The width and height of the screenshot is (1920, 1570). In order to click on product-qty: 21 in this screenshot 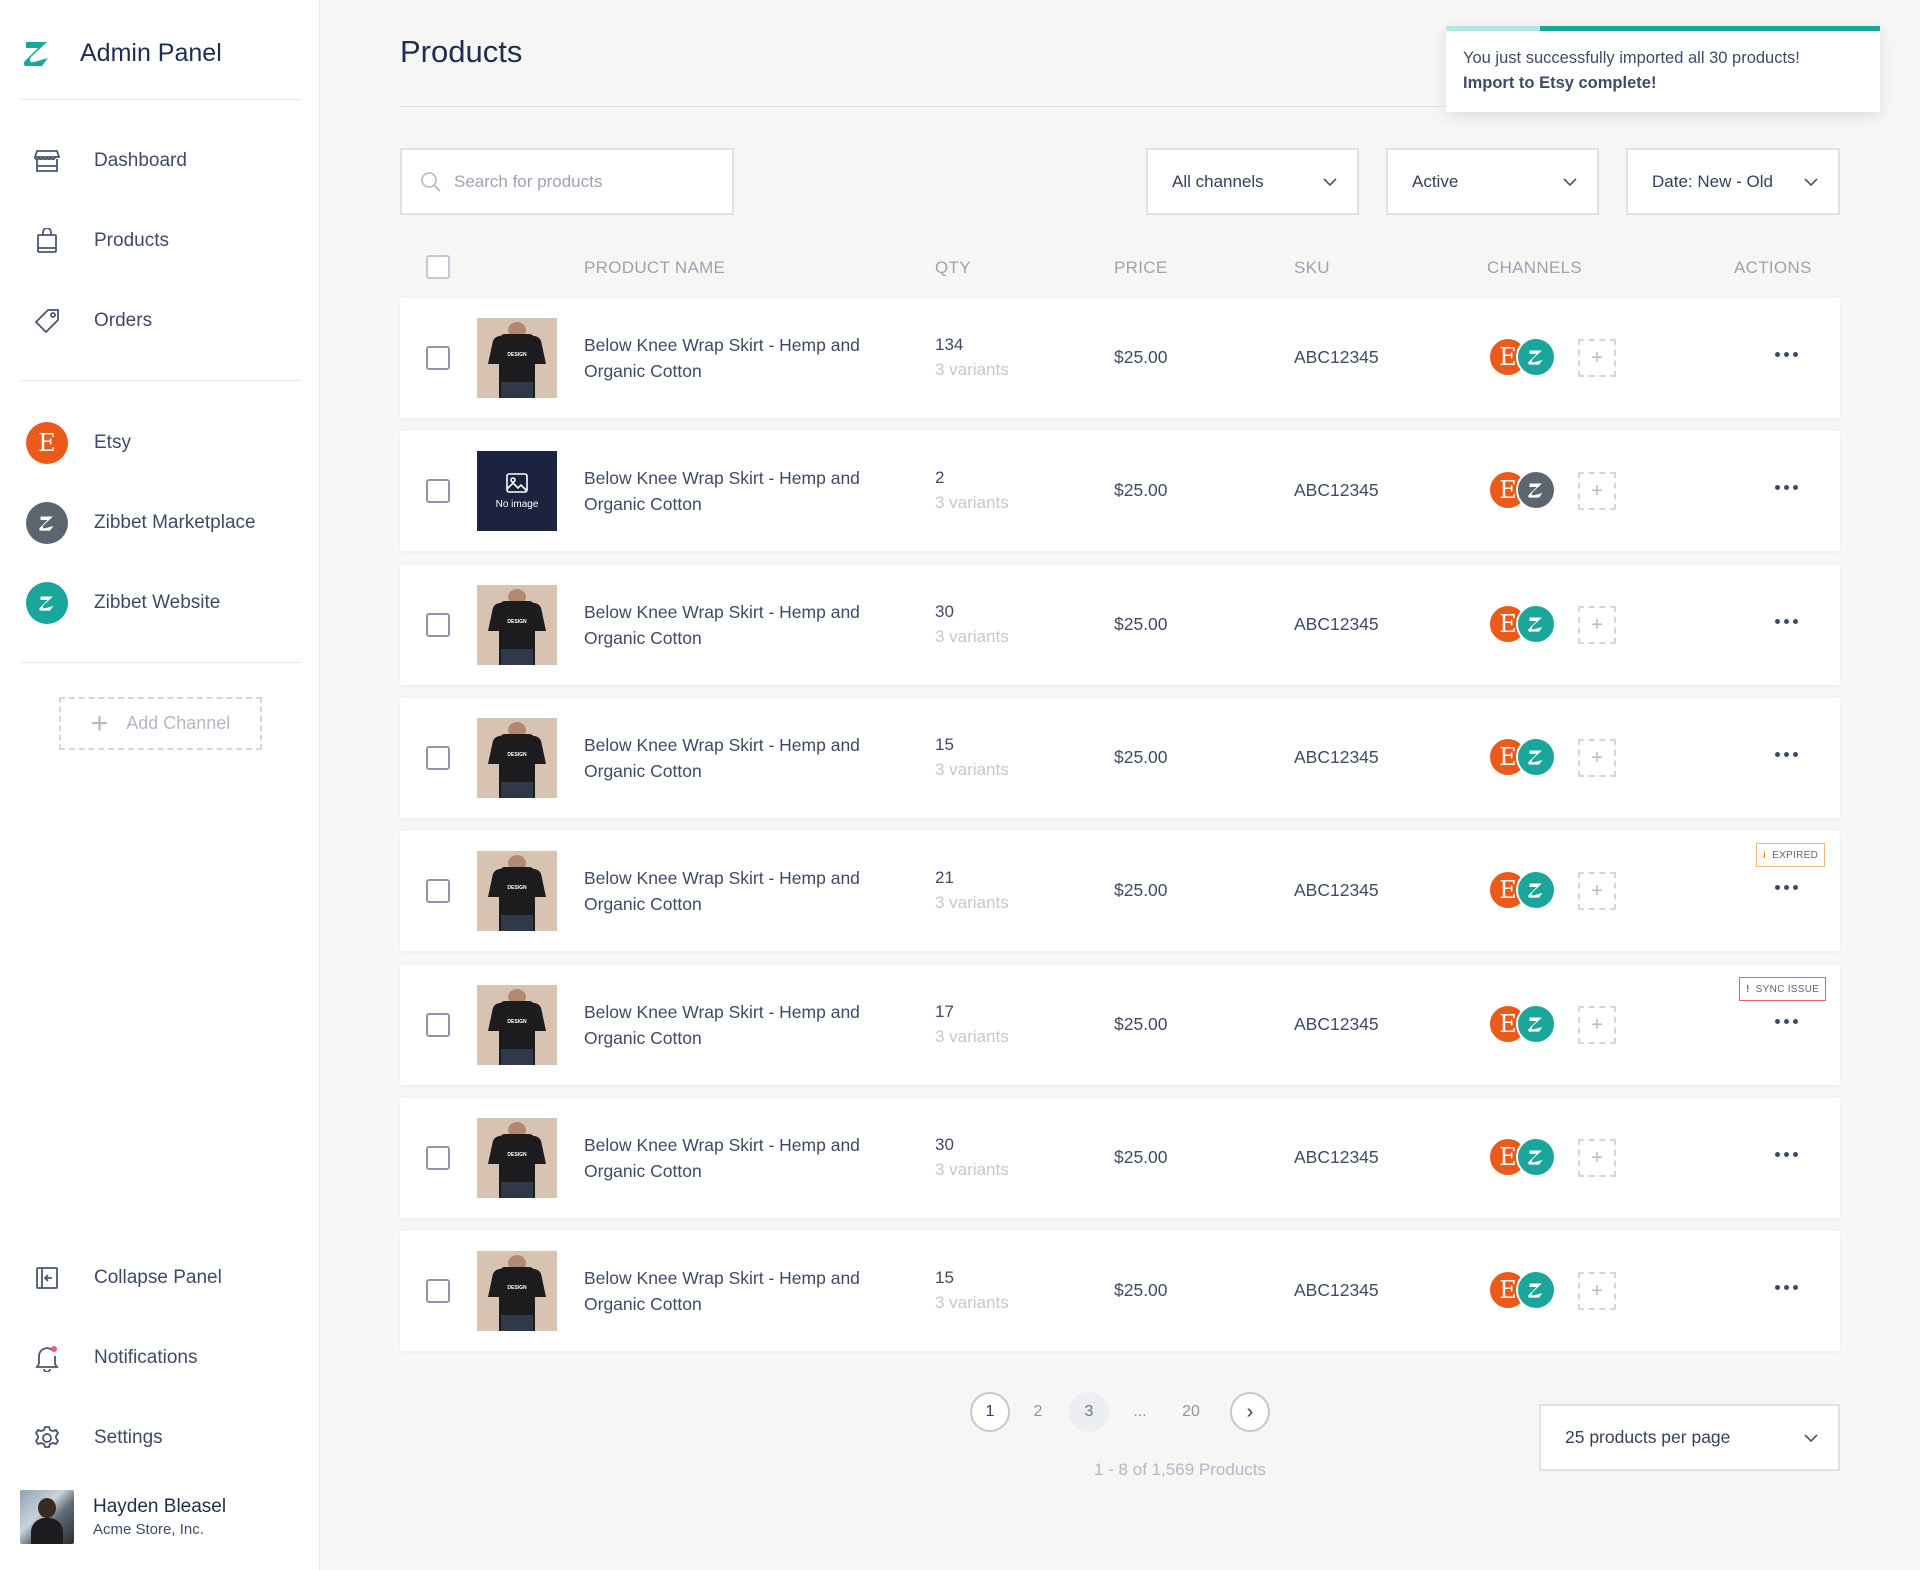, I will do `click(944, 877)`.